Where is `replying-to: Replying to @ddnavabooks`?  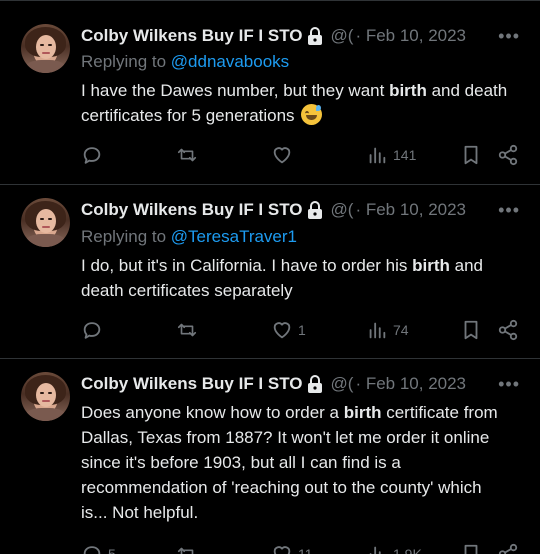 replying-to: Replying to @ddnavabooks is located at coordinates (185, 62).